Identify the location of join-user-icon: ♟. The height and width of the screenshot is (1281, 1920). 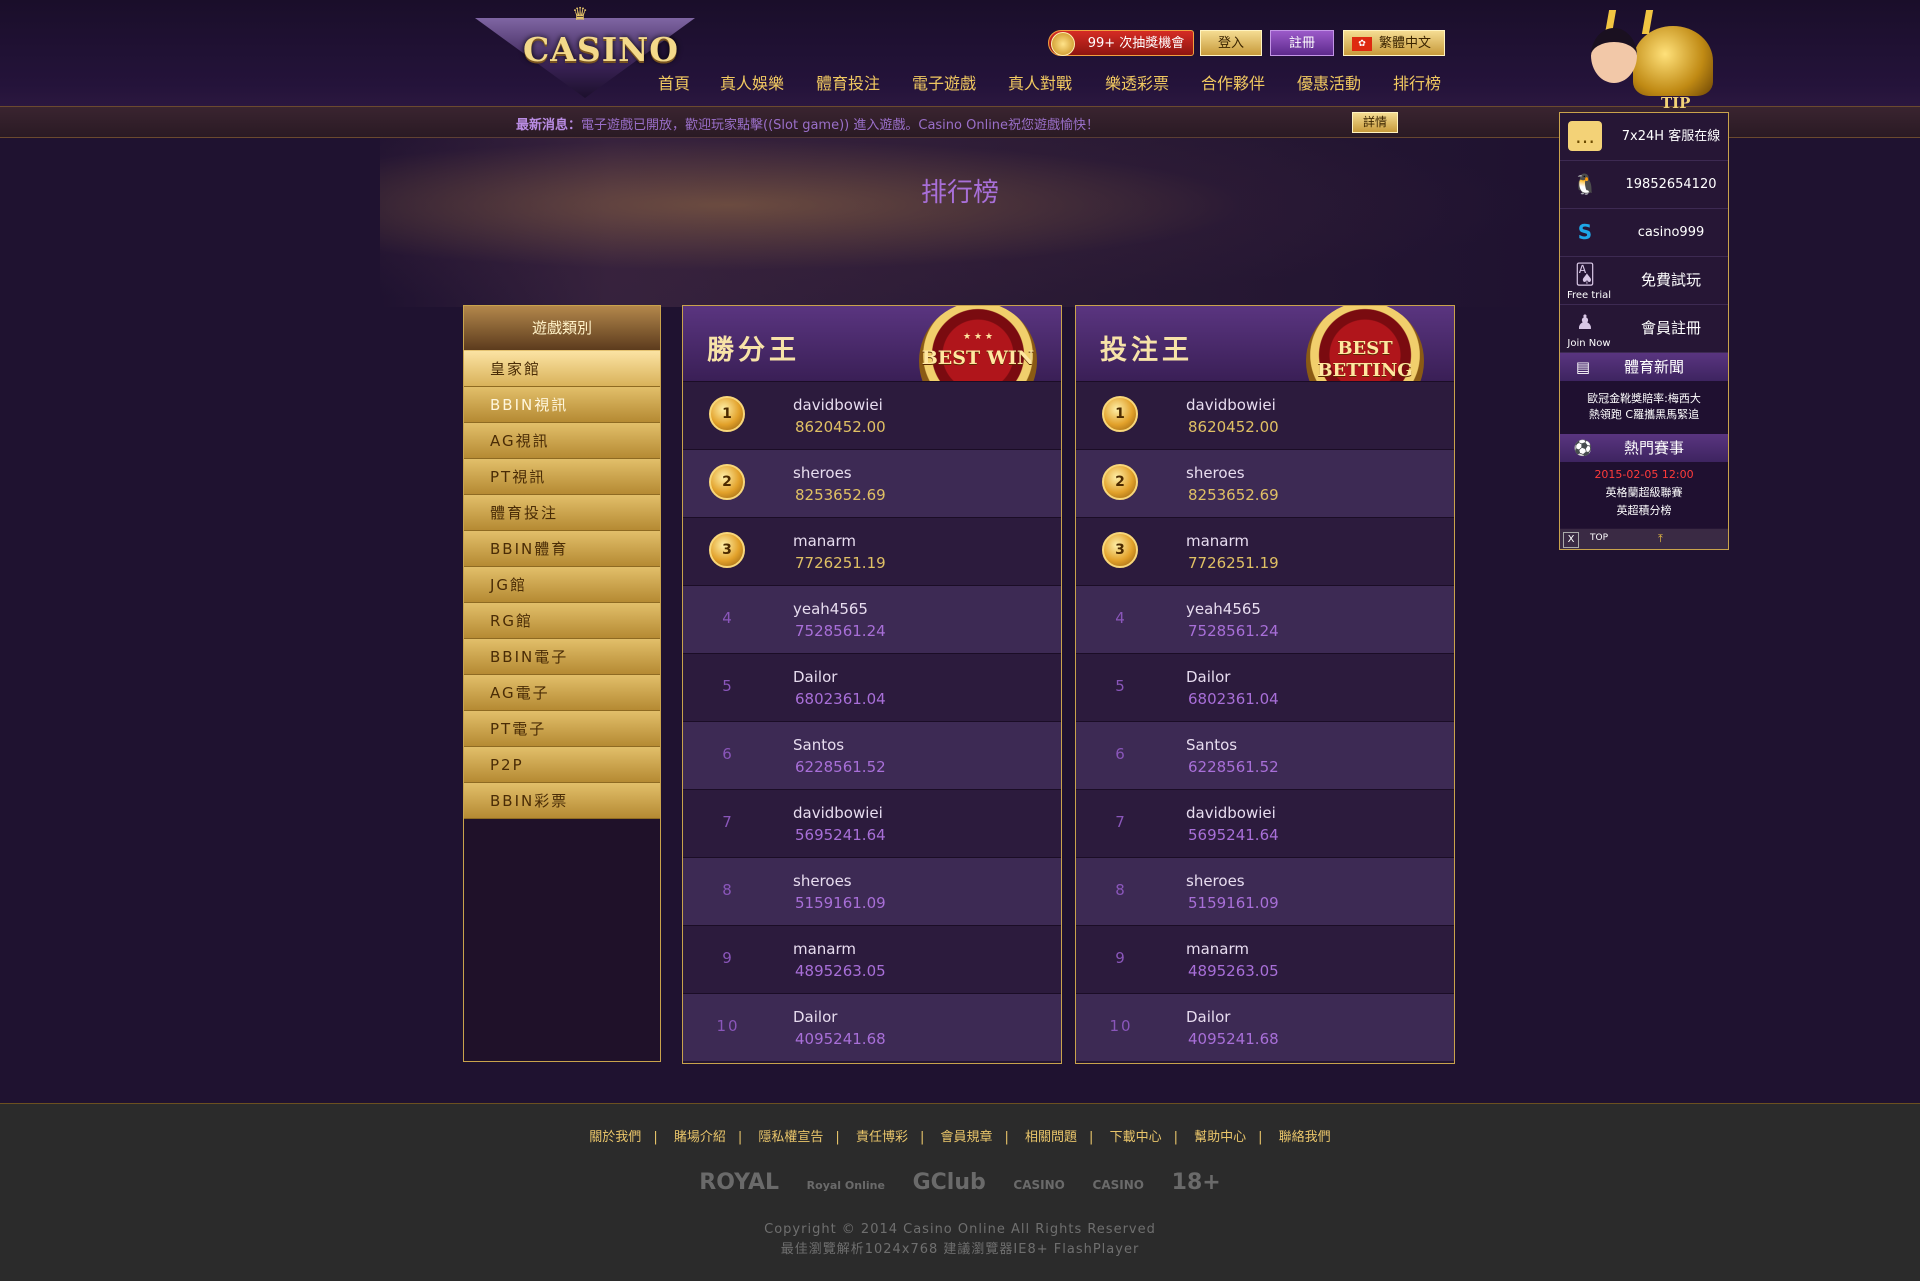
(1585, 322).